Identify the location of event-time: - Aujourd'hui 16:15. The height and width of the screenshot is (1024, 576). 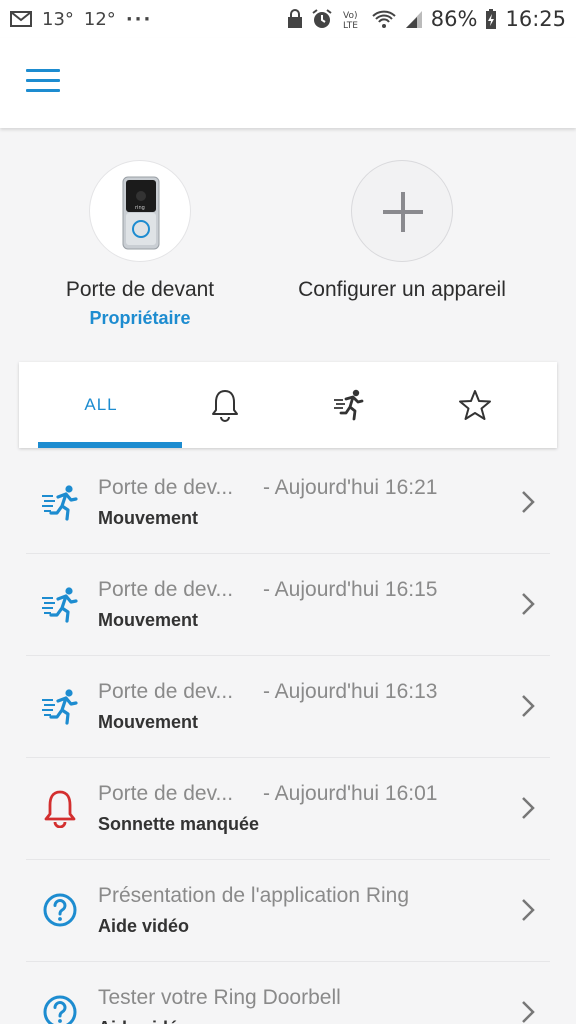
(350, 589).